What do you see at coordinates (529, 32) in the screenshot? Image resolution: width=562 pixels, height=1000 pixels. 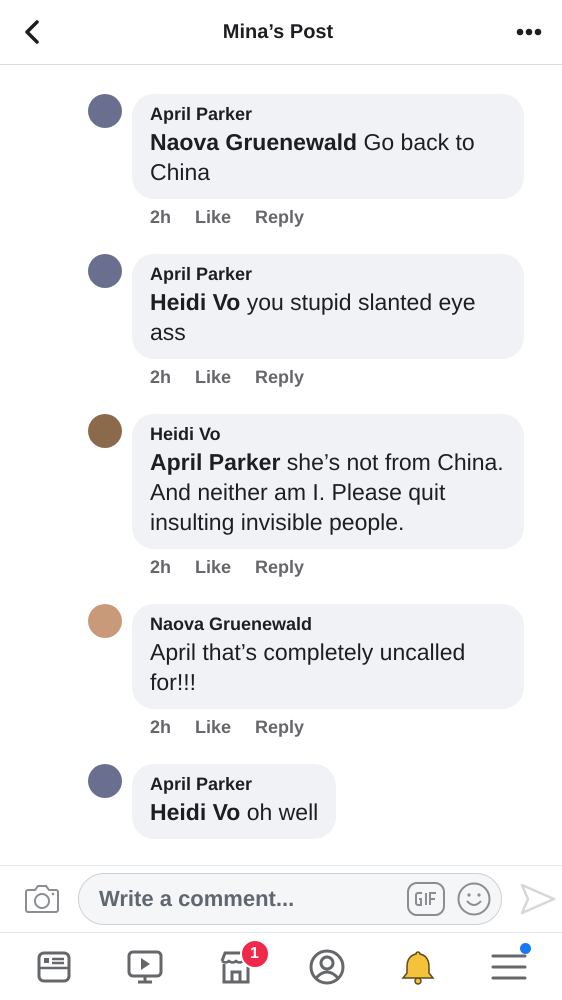 I see `more-icon` at bounding box center [529, 32].